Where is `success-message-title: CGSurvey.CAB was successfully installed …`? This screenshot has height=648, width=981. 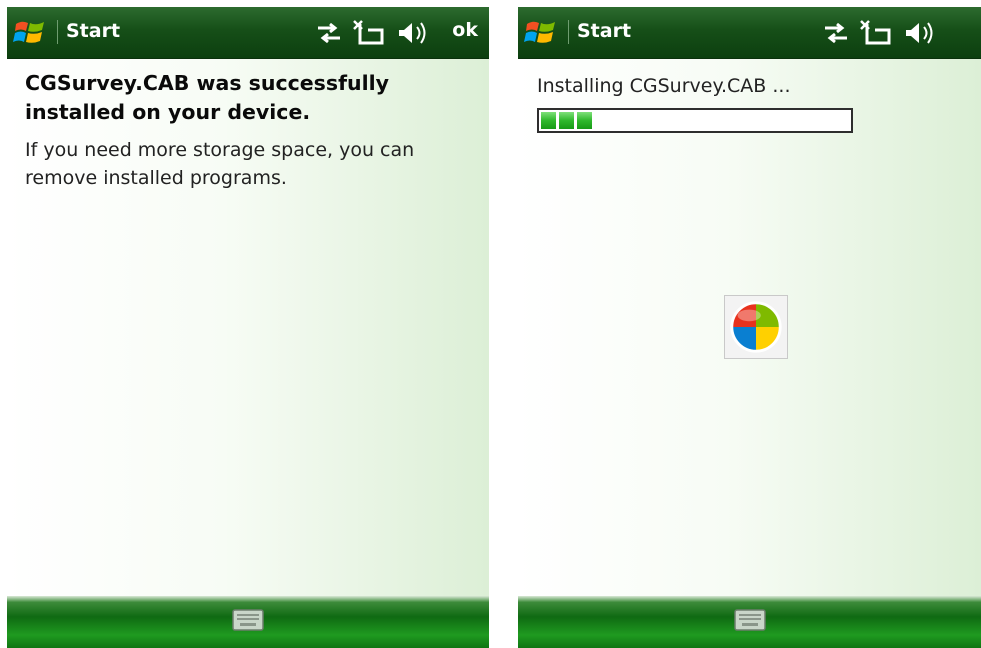 success-message-title: CGSurvey.CAB was successfully installed … is located at coordinates (207, 97).